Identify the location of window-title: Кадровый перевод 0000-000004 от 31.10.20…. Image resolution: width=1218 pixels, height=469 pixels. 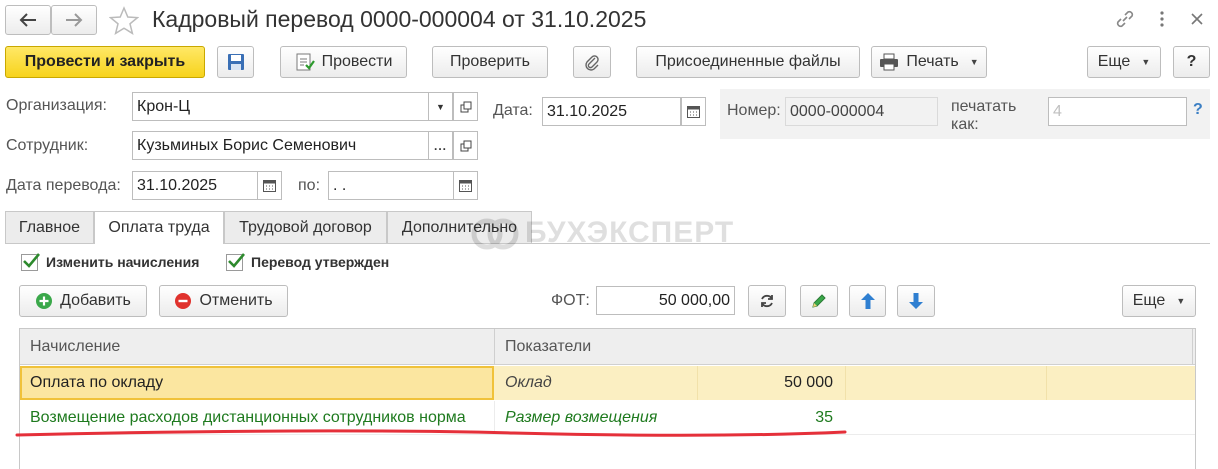
(399, 19).